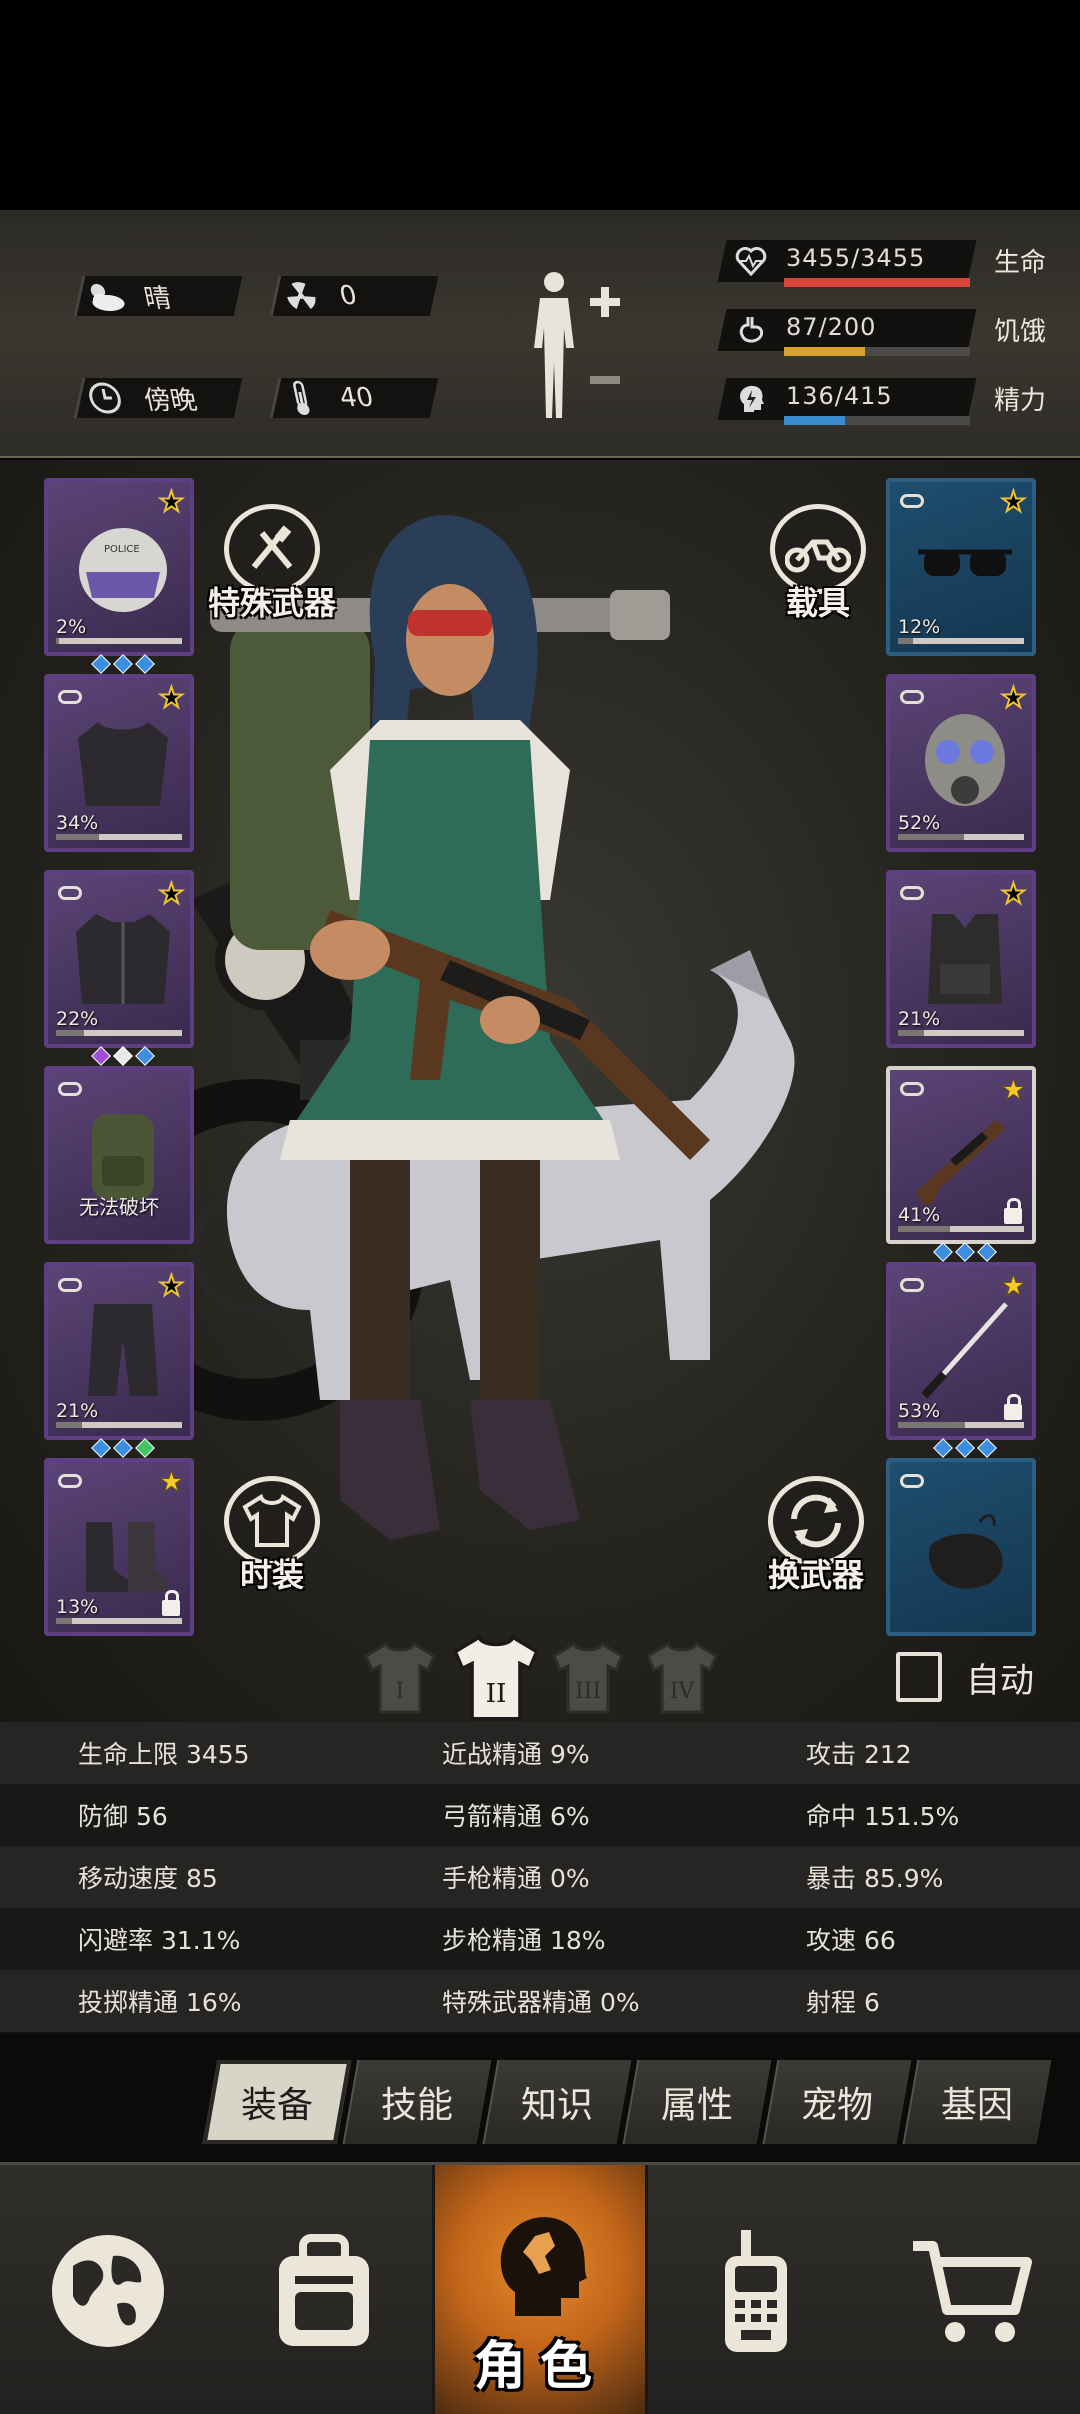 This screenshot has height=2414, width=1080. I want to click on tab-4: 宠物, so click(837, 2102).